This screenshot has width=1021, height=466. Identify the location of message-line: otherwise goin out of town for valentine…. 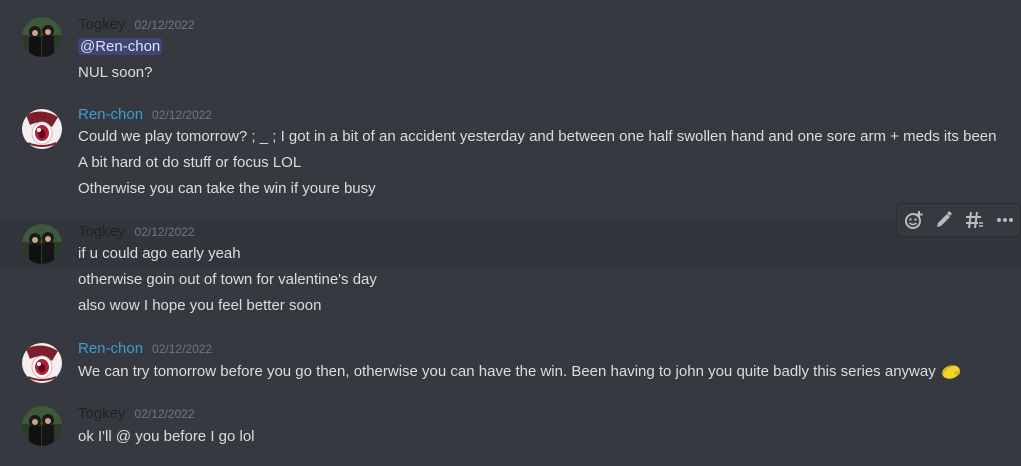
(227, 279).